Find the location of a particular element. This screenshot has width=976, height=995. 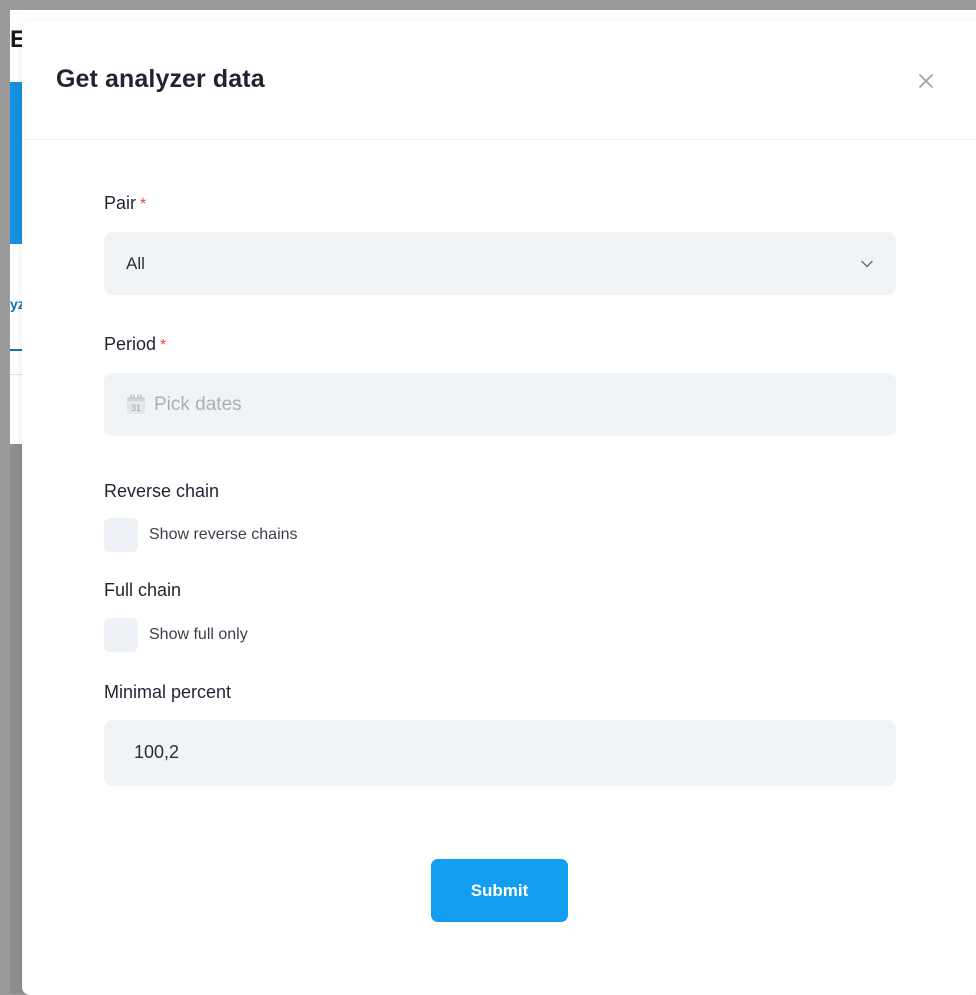

modal-title: Get analyzer data is located at coordinates (160, 79).